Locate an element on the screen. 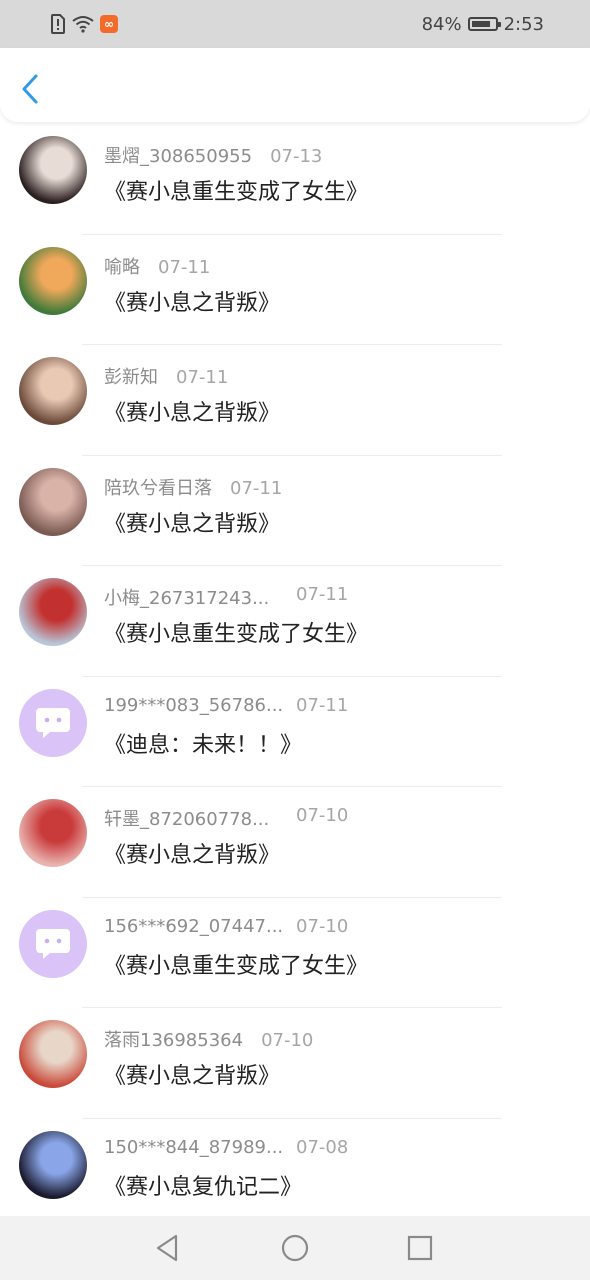 Image resolution: width=590 pixels, height=1280 pixels. username: 墨熠_308650955 is located at coordinates (178, 155).